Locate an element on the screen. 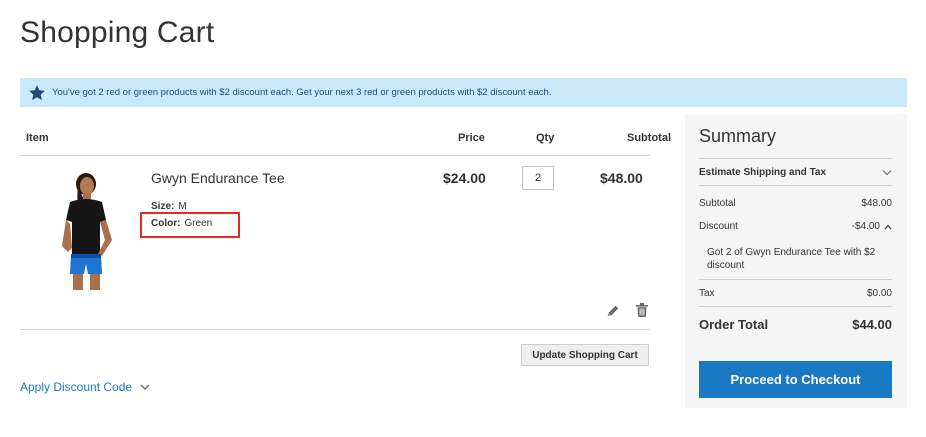 The height and width of the screenshot is (437, 926). header-price: Price is located at coordinates (471, 138).